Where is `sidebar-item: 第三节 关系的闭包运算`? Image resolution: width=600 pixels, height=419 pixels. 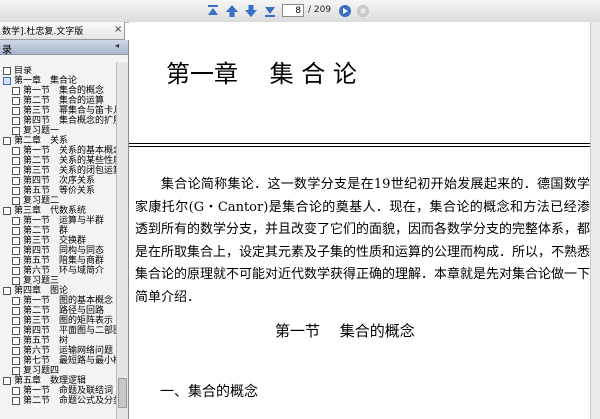 sidebar-item: 第三节 关系的闭包运算 is located at coordinates (64, 171).